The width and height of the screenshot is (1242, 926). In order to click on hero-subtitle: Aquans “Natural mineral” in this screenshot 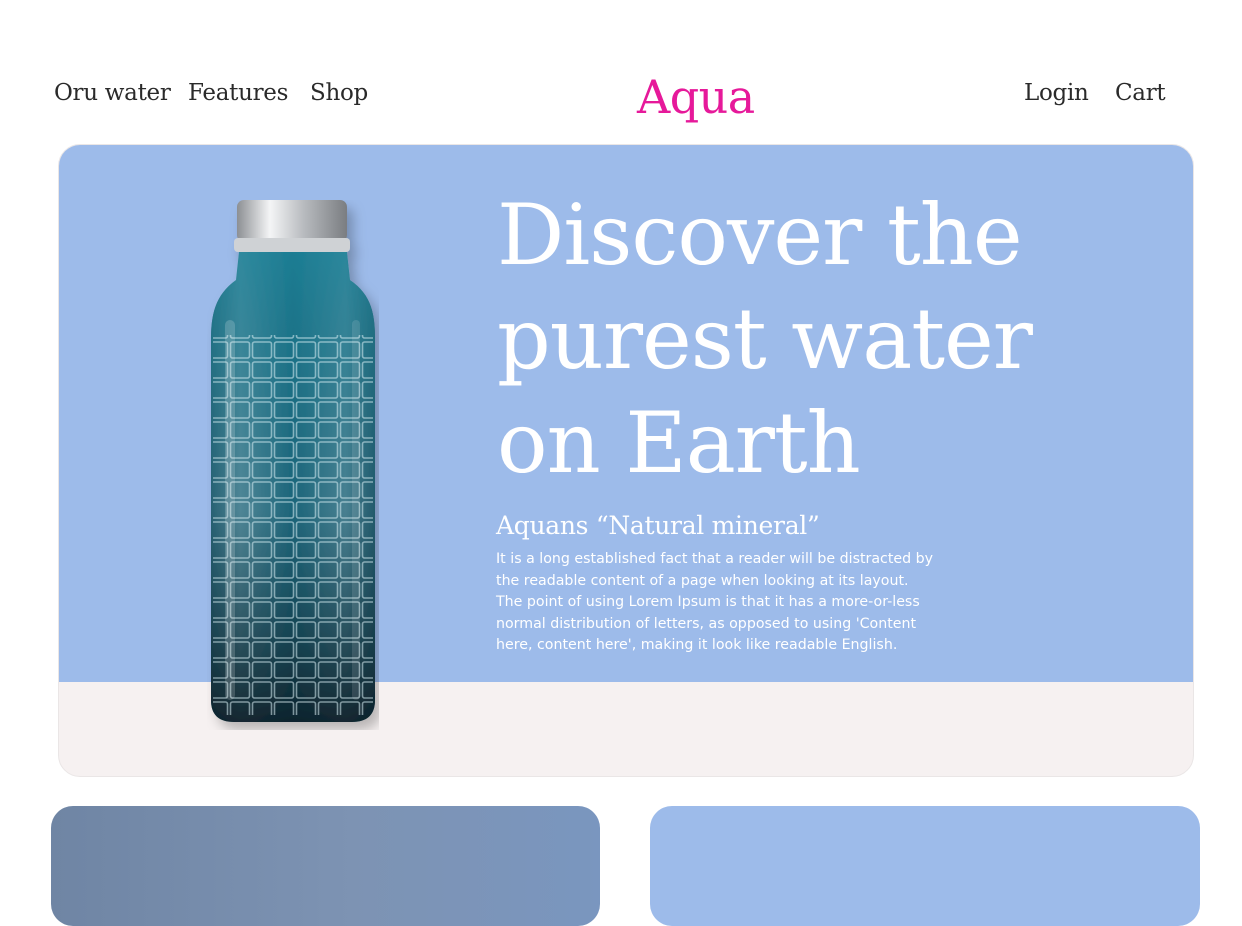, I will do `click(658, 525)`.